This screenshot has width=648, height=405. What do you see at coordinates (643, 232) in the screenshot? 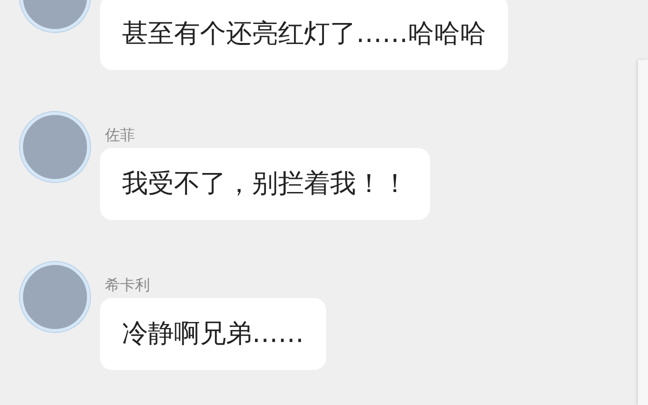
I see `scrollbar` at bounding box center [643, 232].